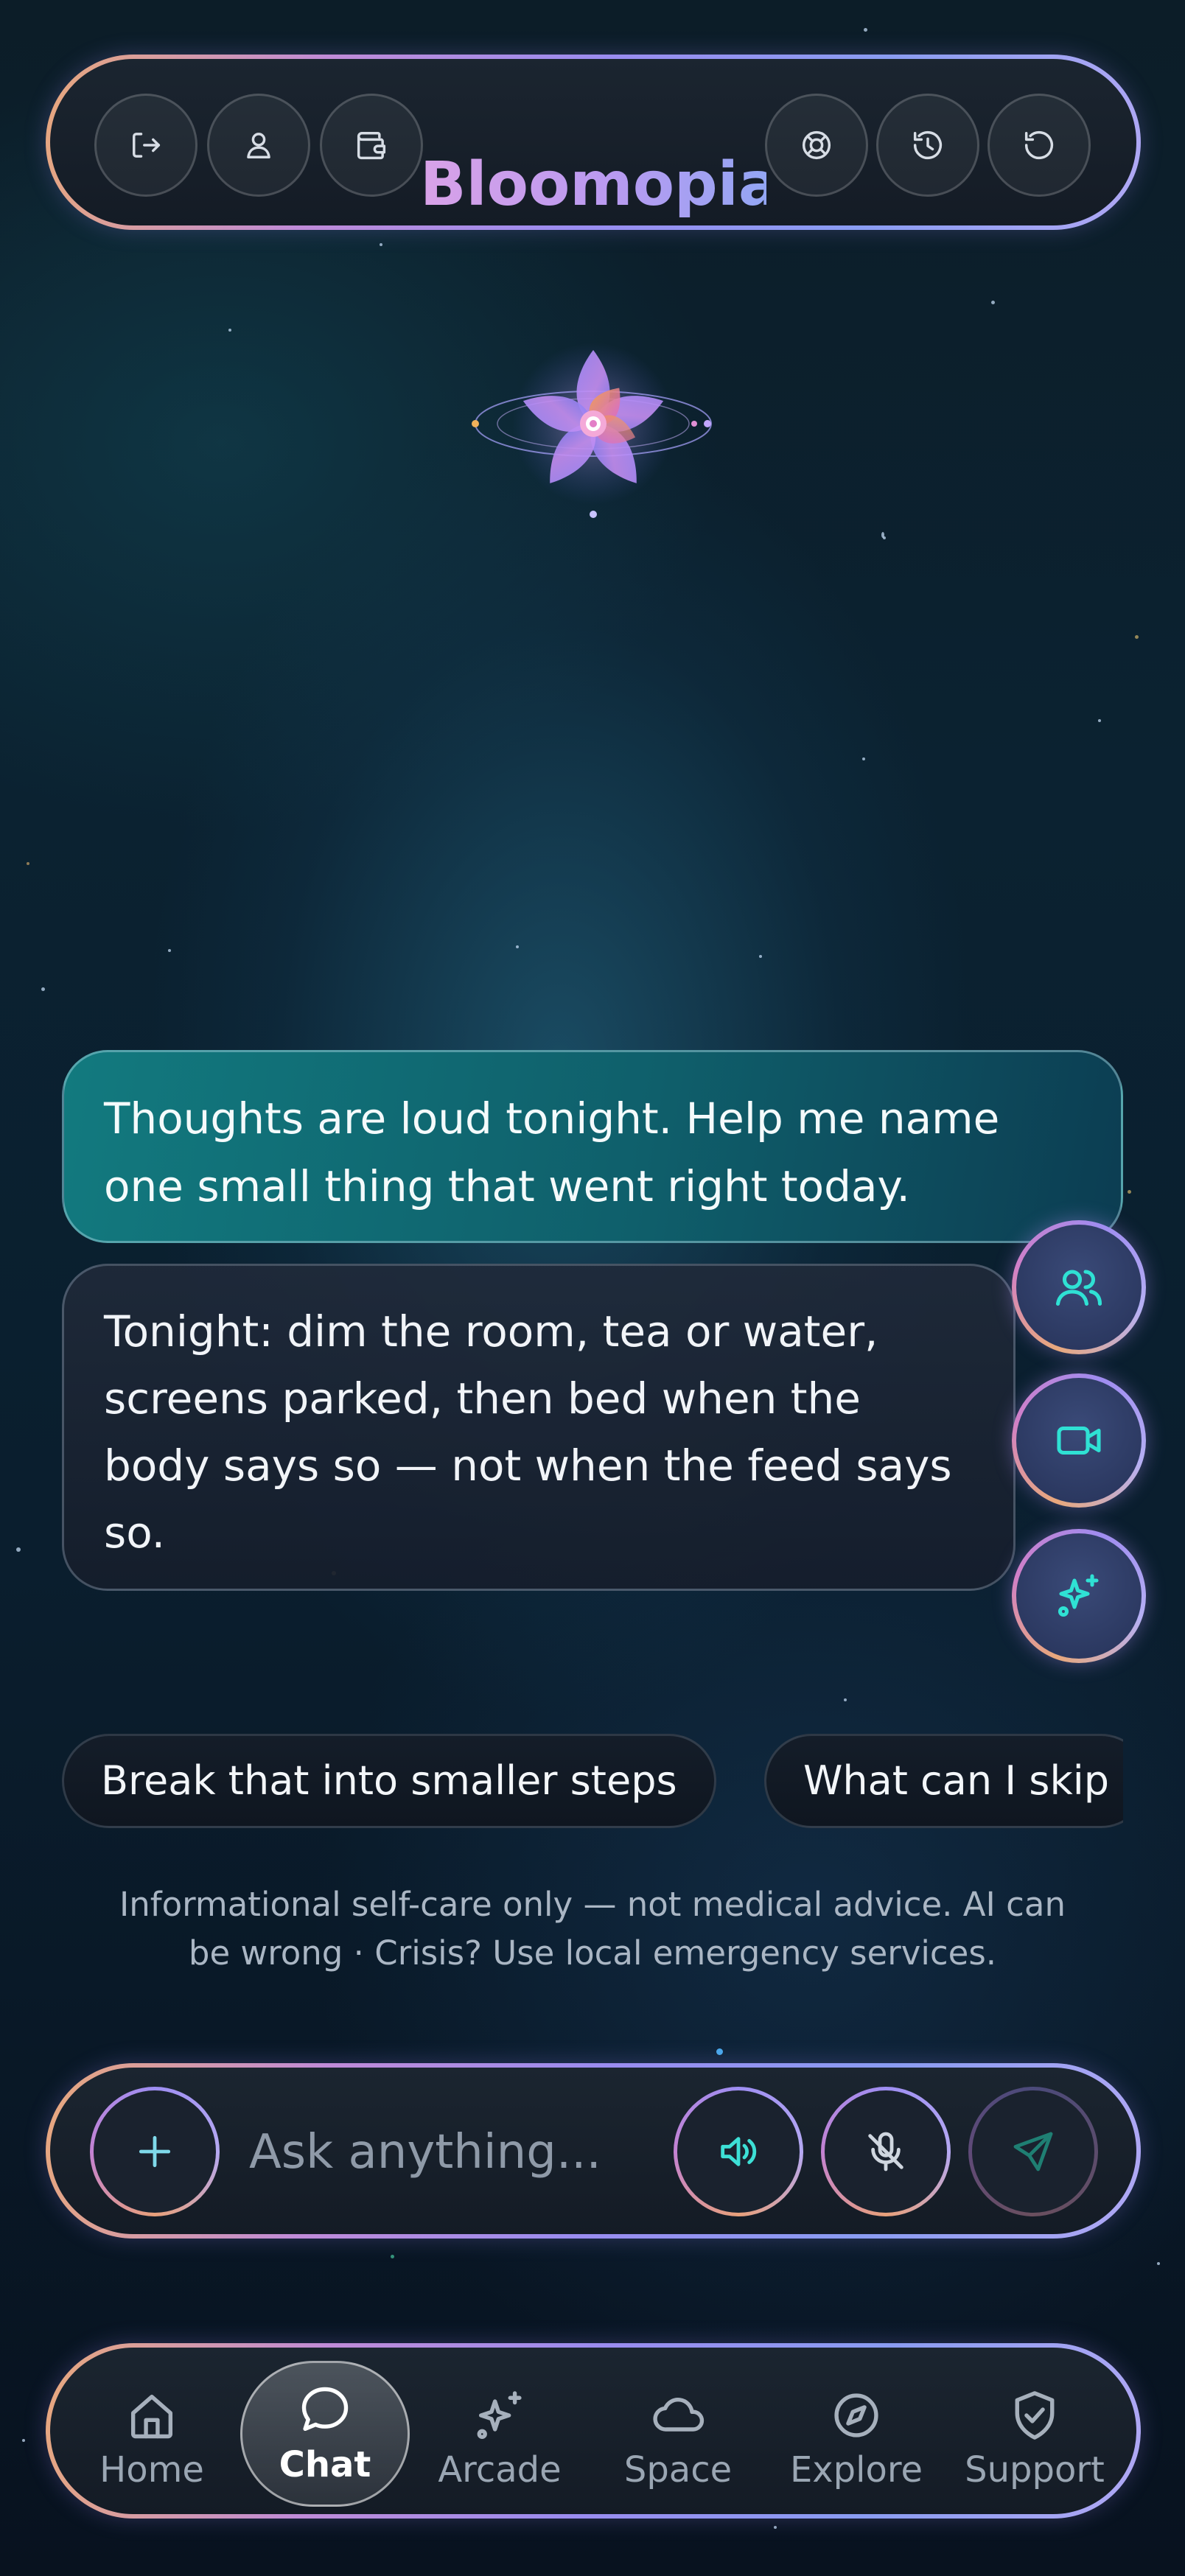 The image size is (1185, 2576). I want to click on community-button, so click(1079, 1287).